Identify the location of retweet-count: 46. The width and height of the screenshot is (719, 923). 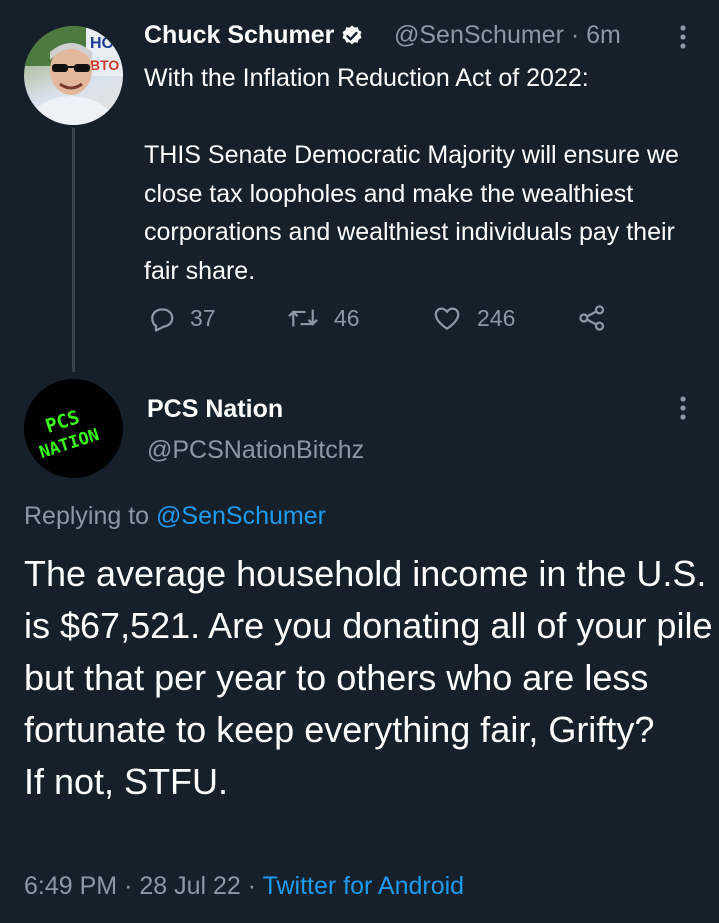
(347, 317).